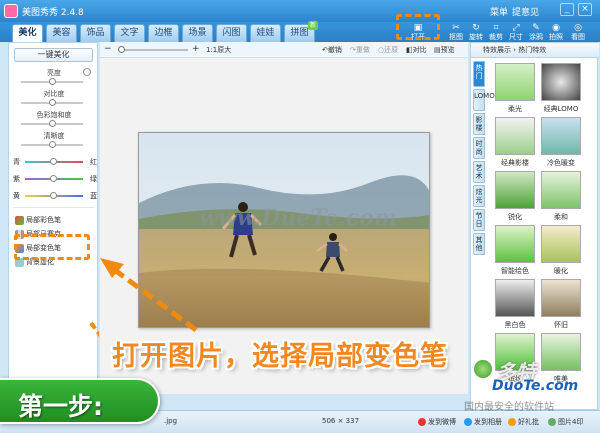 The image size is (600, 433). Describe the element at coordinates (535, 386) in the screenshot. I see `site-domain: DuoTe.com` at that location.